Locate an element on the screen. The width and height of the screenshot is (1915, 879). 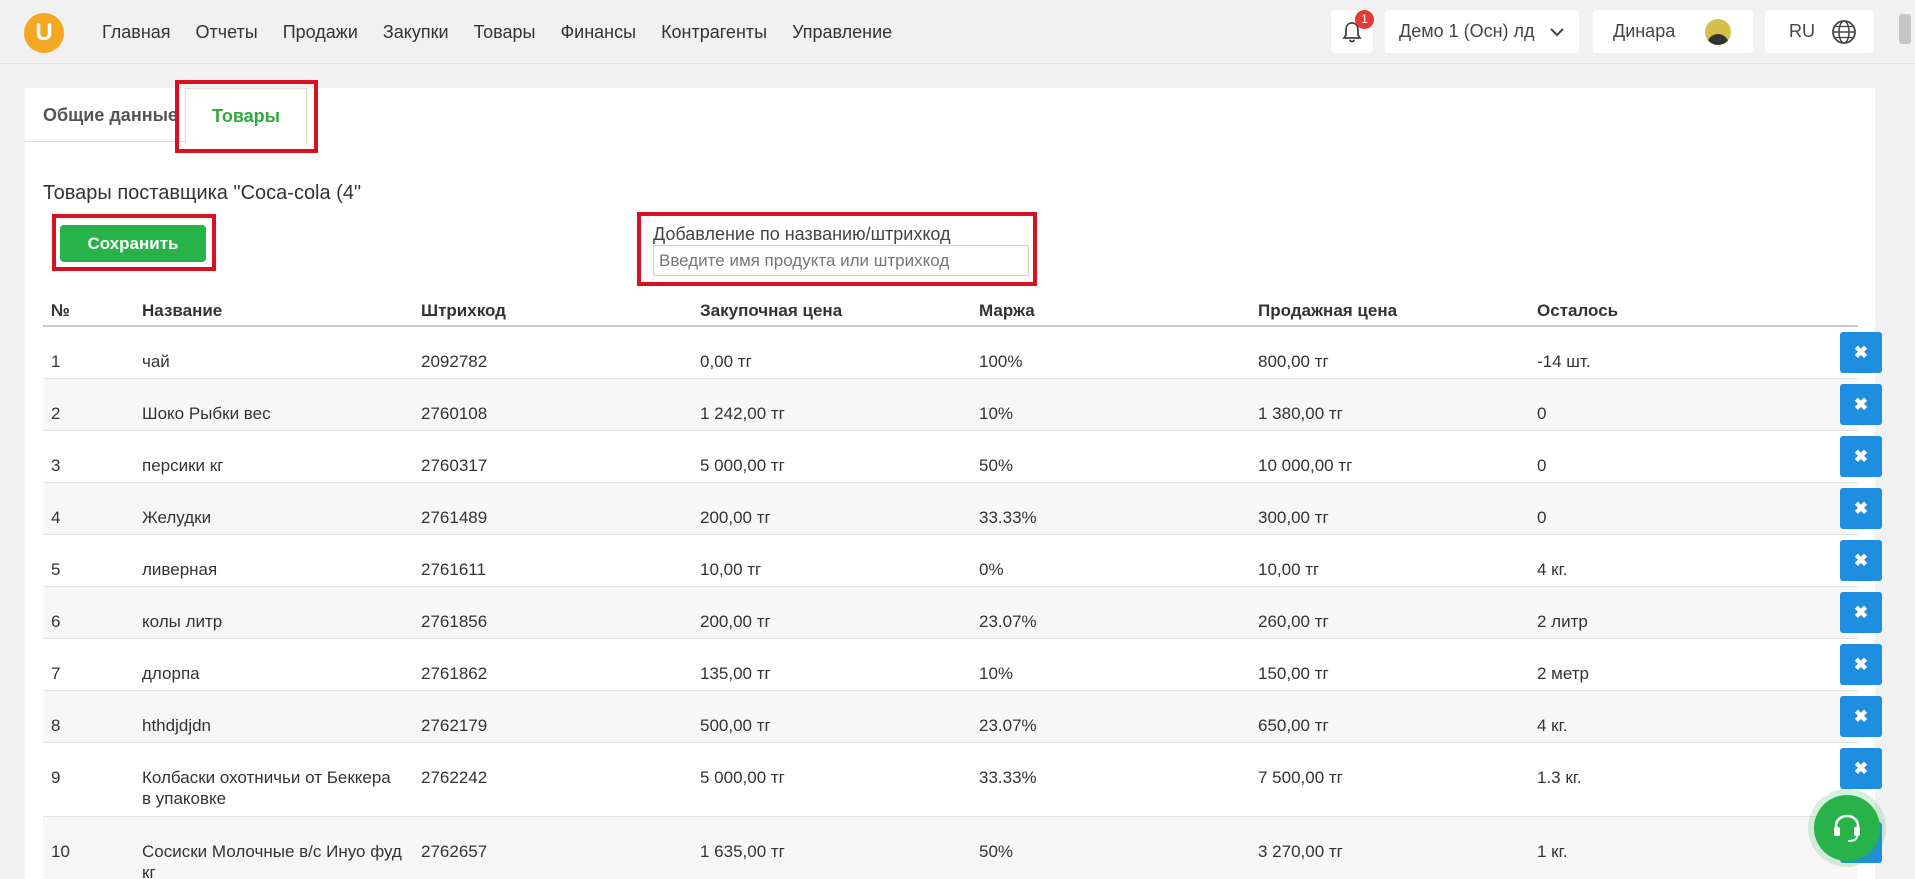
row-remaining: 2 метр is located at coordinates (1563, 673).